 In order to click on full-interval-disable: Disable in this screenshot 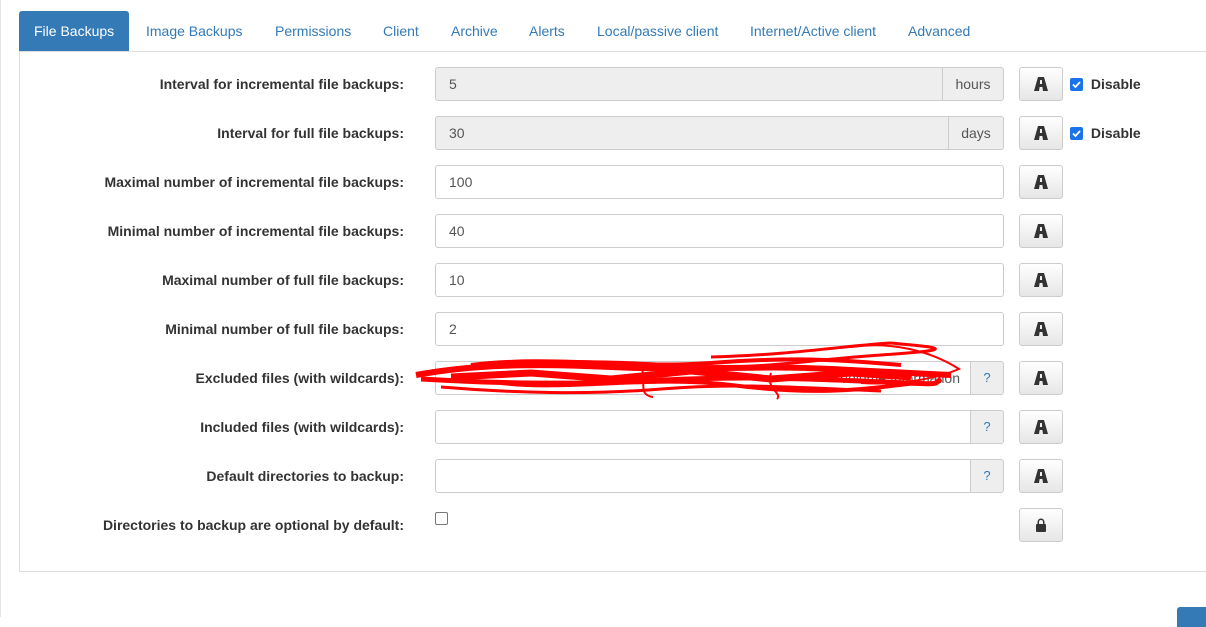, I will do `click(1105, 133)`.